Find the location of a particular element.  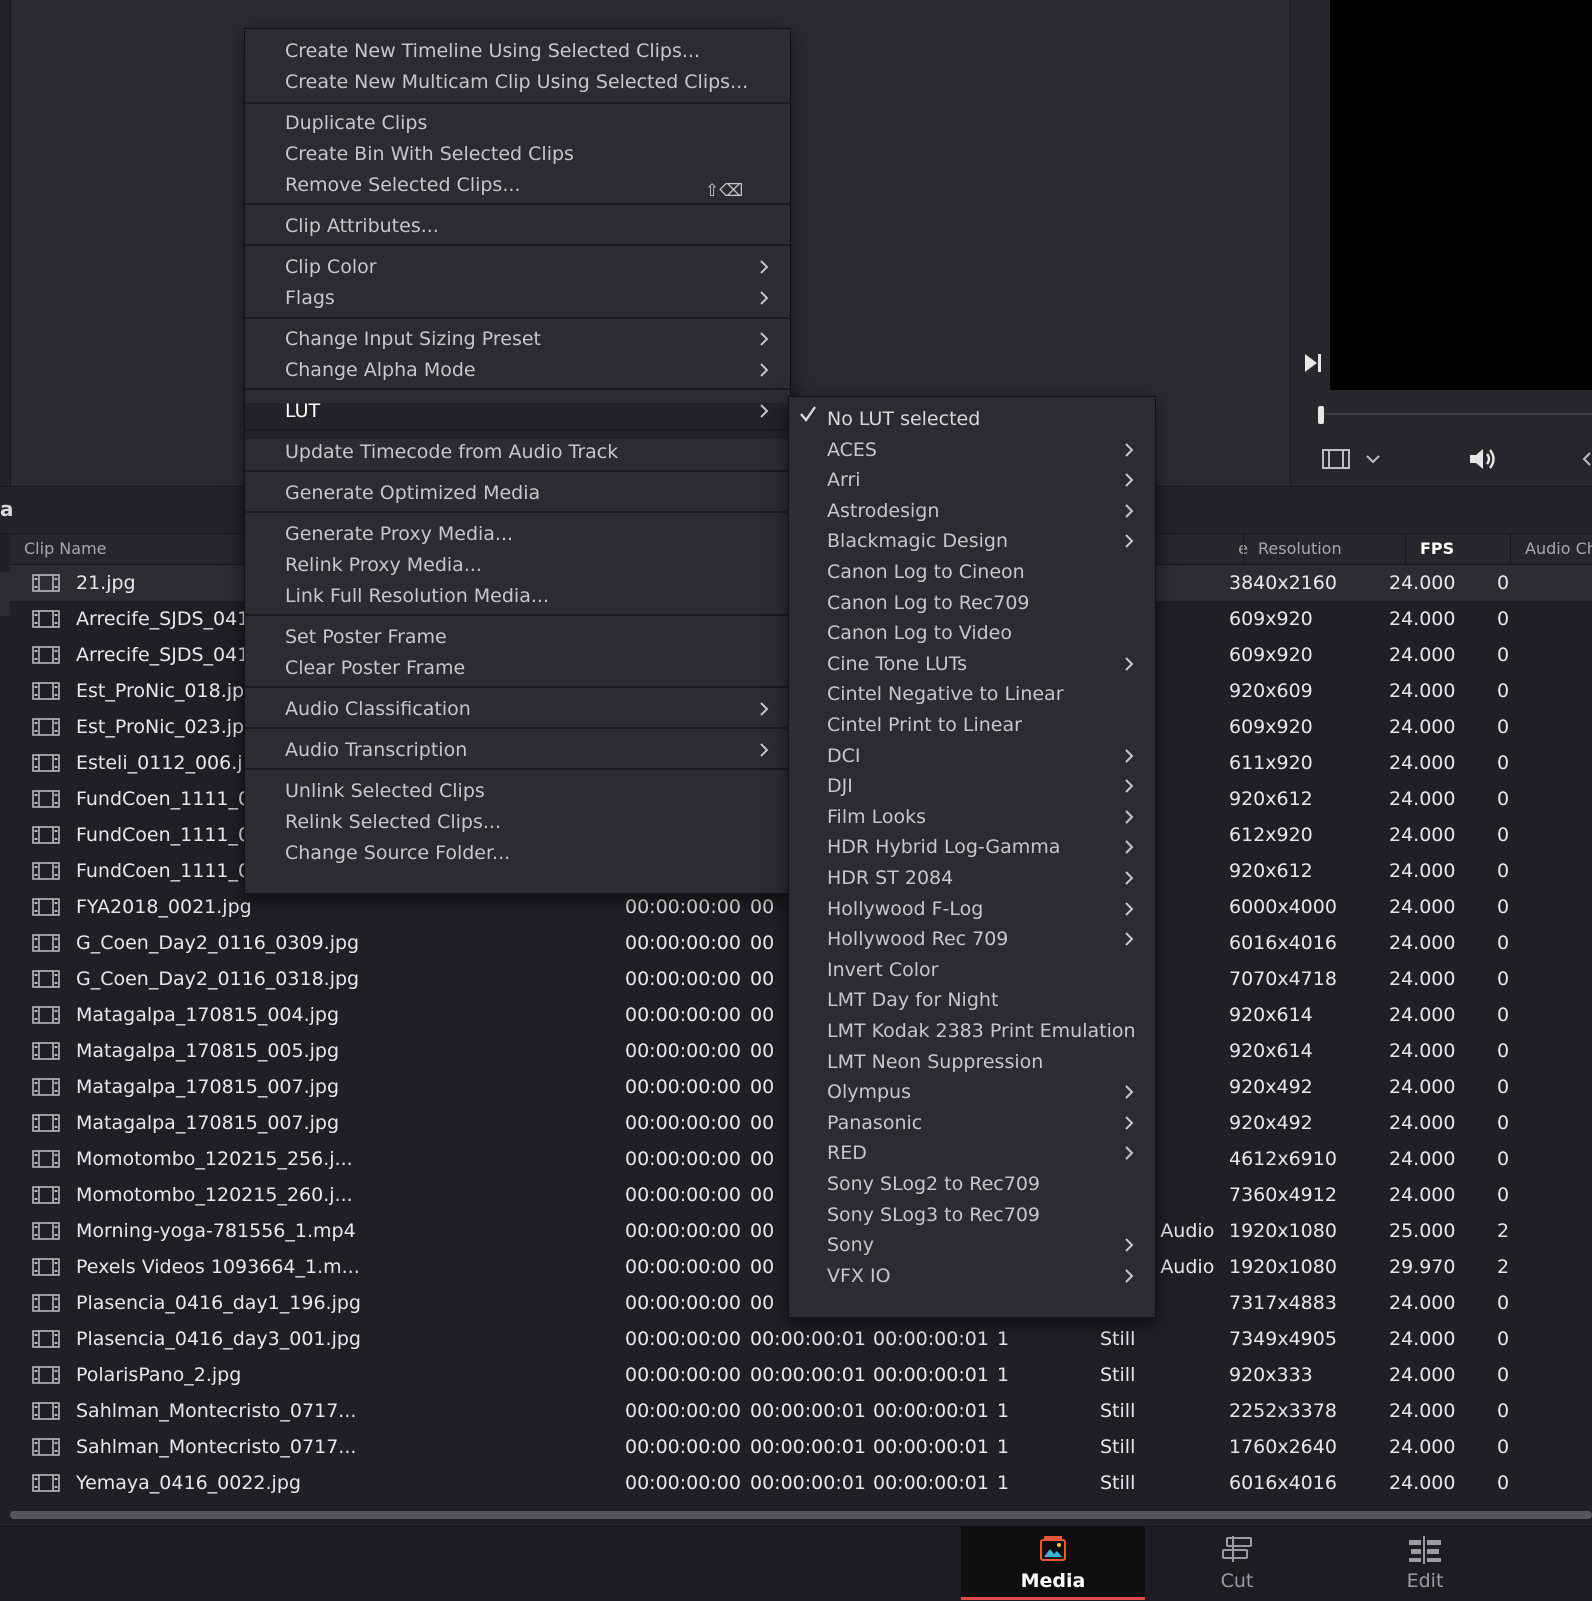

lut-item-olympus: Olympus is located at coordinates (869, 1092).